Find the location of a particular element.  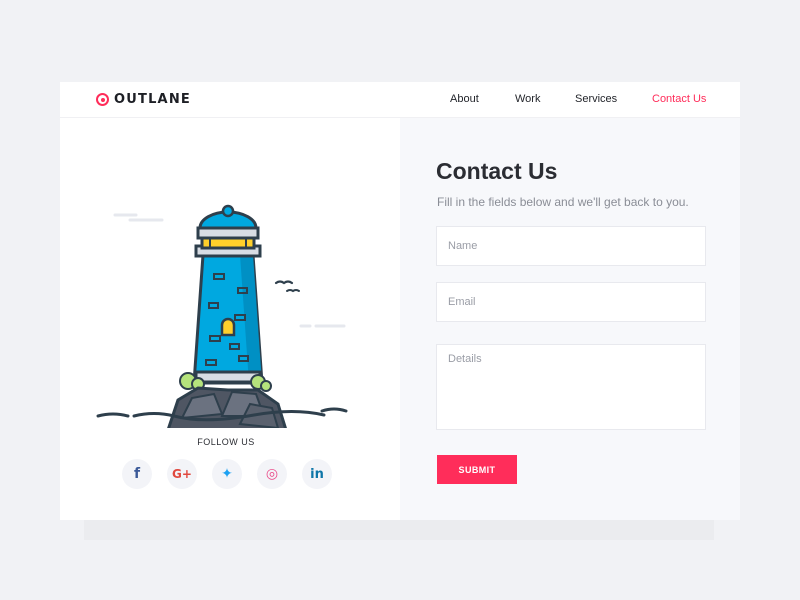

lighthouse-illustration is located at coordinates (222, 316).